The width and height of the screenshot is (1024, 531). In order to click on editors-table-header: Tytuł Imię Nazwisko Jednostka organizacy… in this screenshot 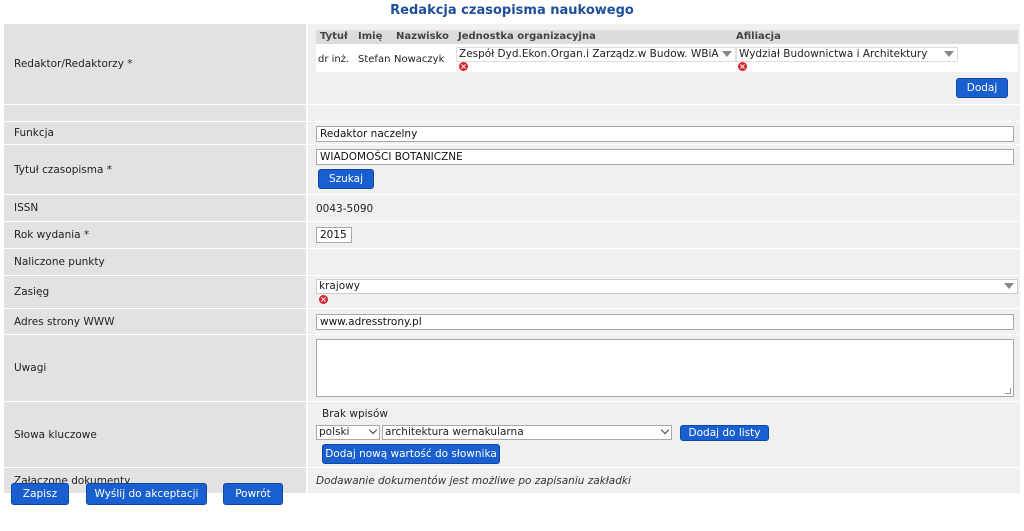, I will do `click(667, 37)`.